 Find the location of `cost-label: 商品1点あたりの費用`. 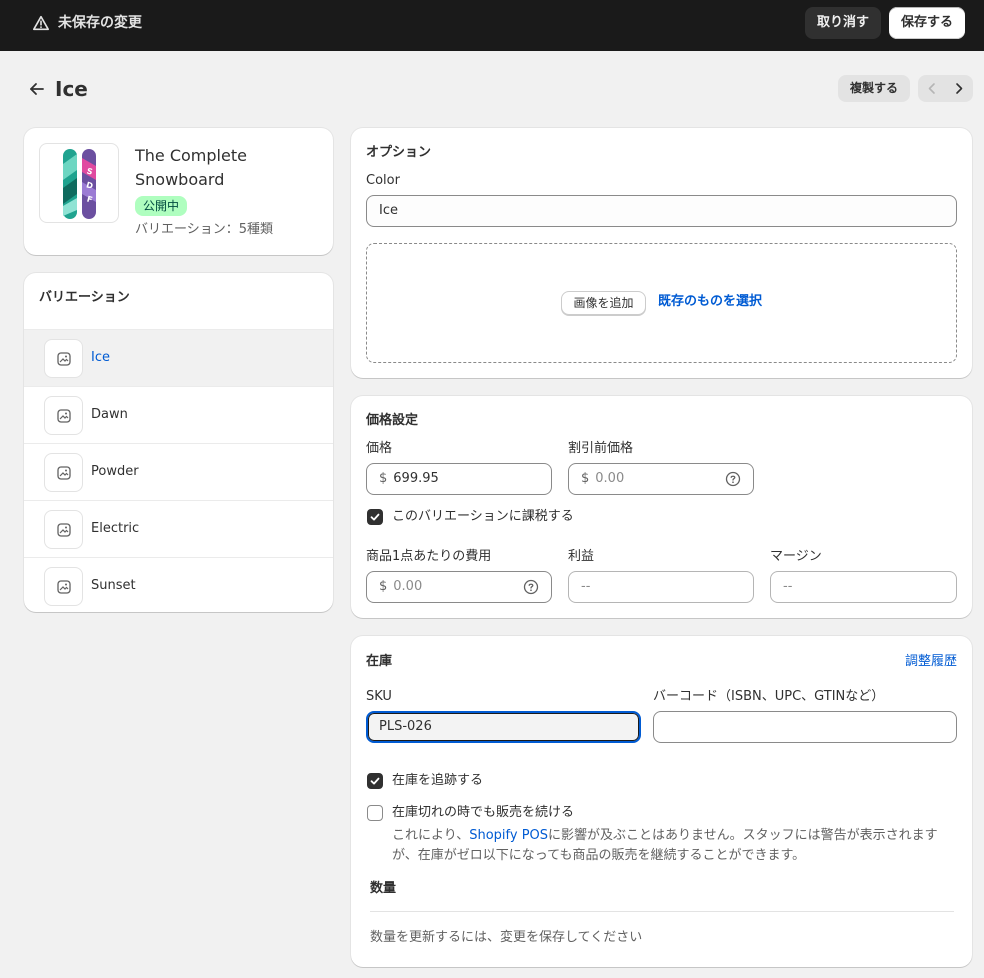

cost-label: 商品1点あたりの費用 is located at coordinates (429, 556).